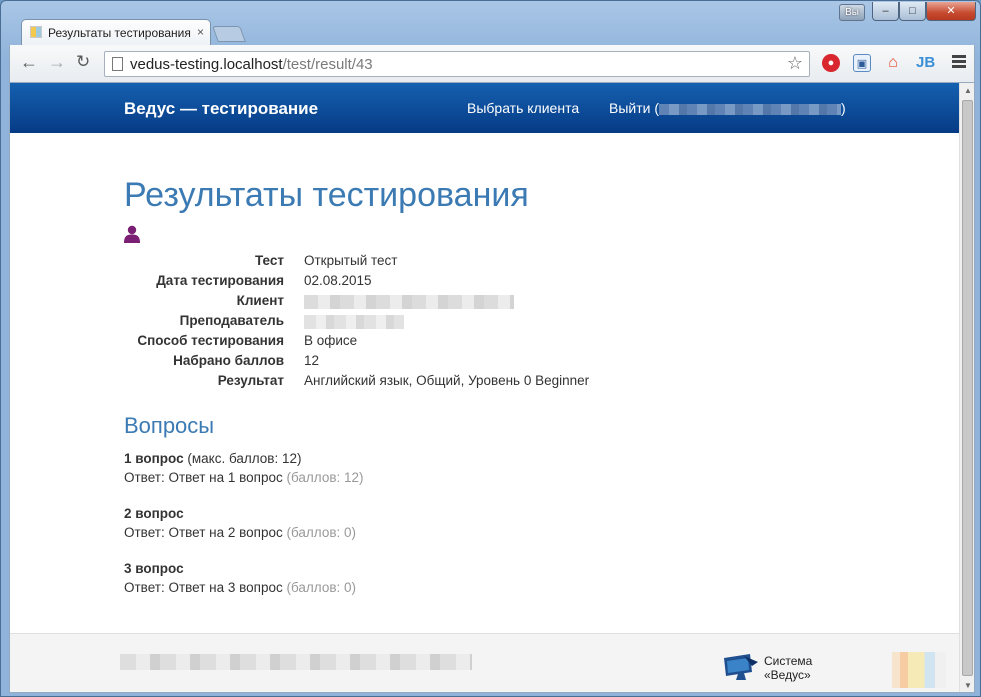 This screenshot has width=981, height=697. Describe the element at coordinates (967, 685) in the screenshot. I see `scroll-down-icon: ▼` at that location.